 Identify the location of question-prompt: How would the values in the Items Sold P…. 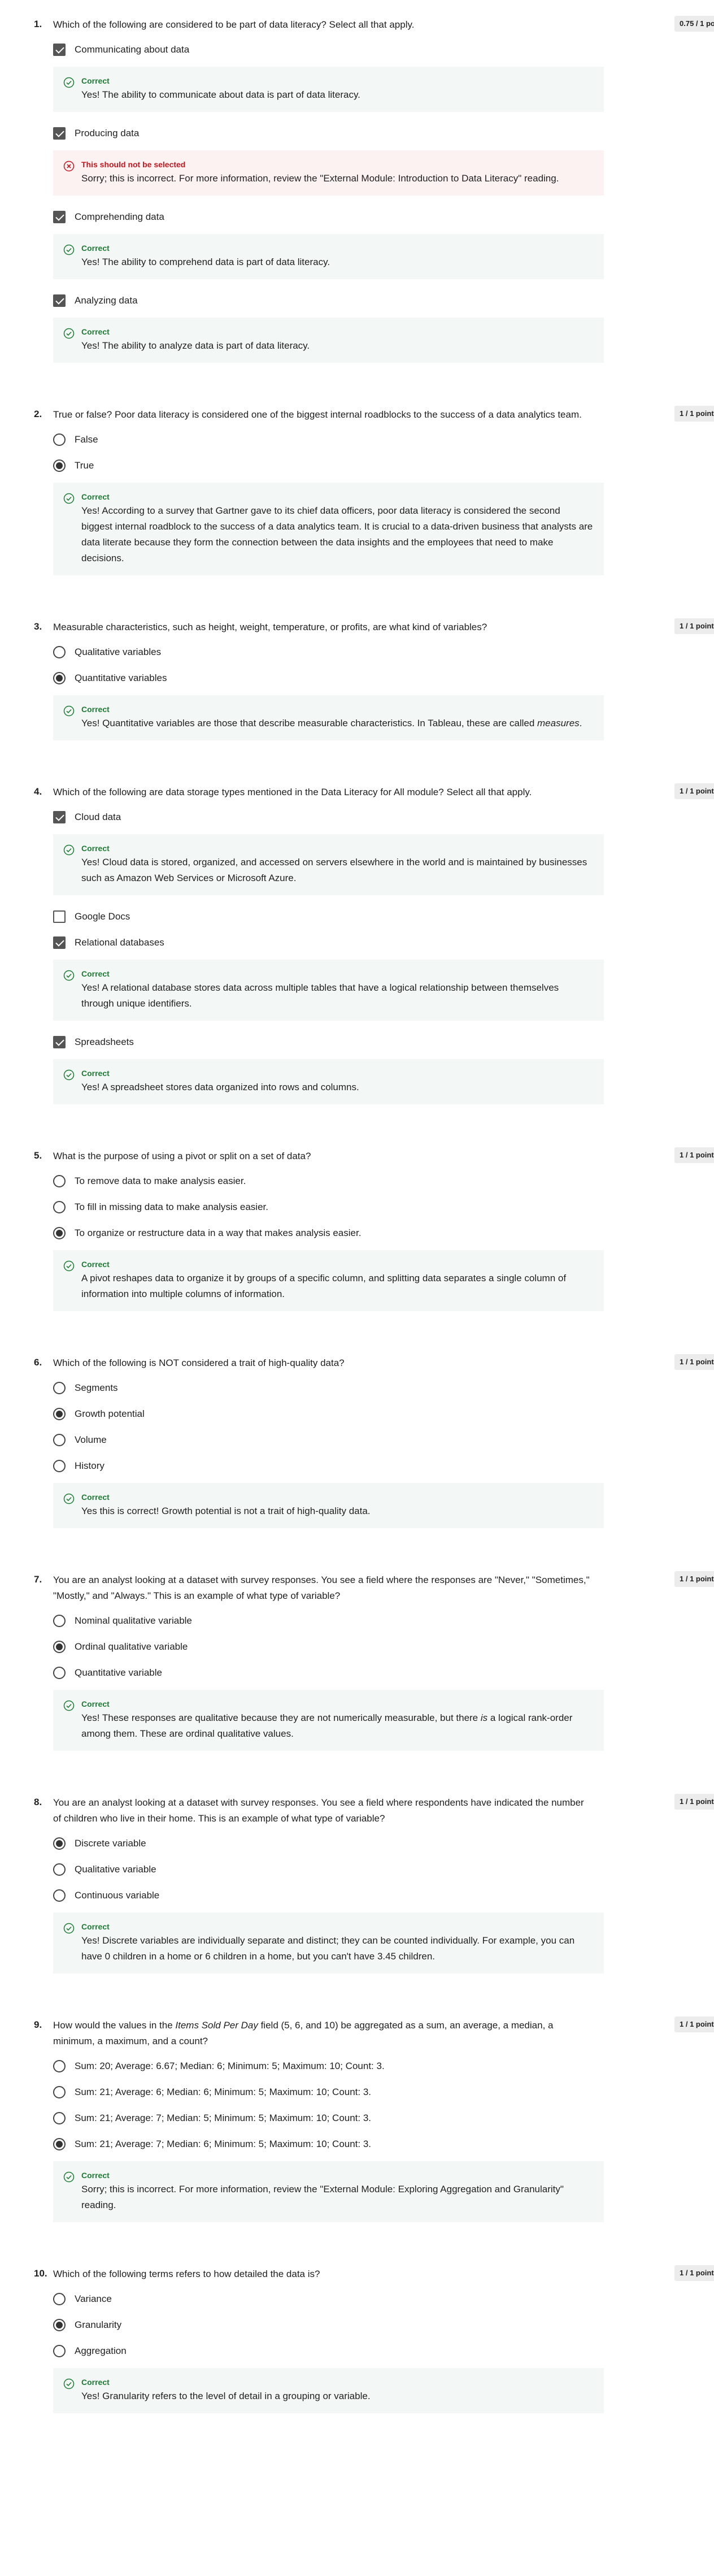
(323, 2033).